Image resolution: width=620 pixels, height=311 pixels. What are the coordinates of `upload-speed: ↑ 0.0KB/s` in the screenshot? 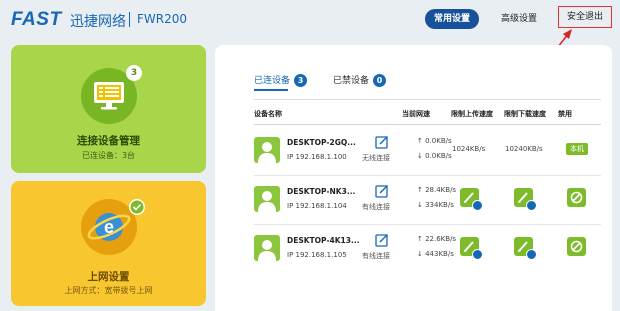 It's located at (434, 141).